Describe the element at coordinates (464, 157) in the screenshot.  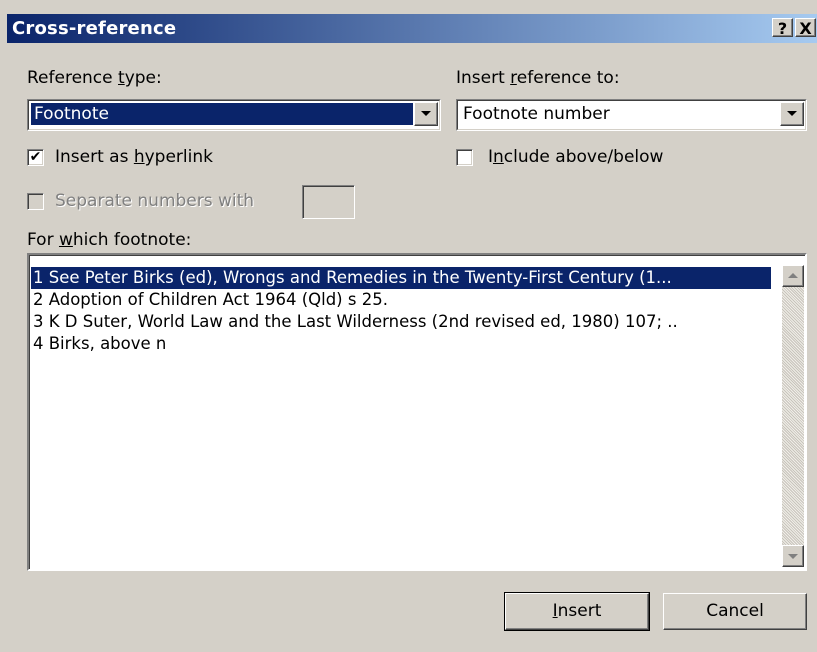
I see `include-above-below-checkbox` at that location.